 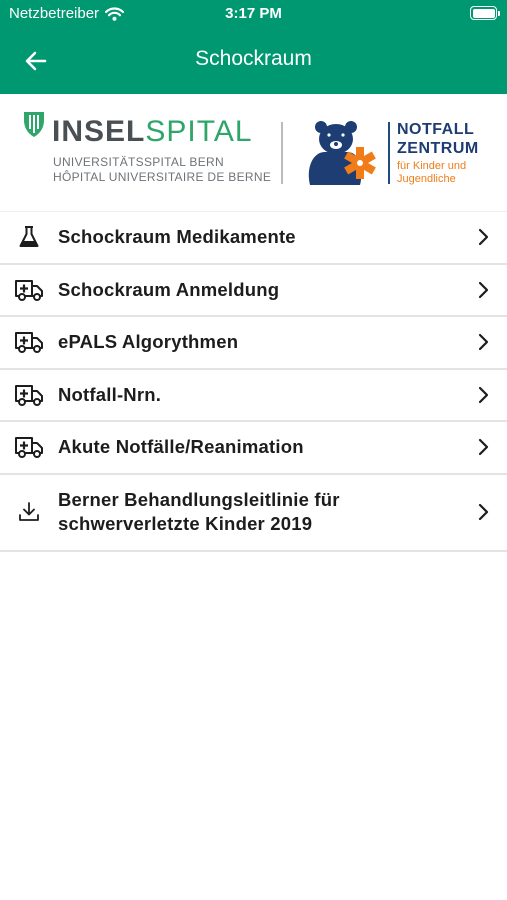 What do you see at coordinates (426, 179) in the screenshot?
I see `notfallzentrum-subtitle-2: Jugendliche` at bounding box center [426, 179].